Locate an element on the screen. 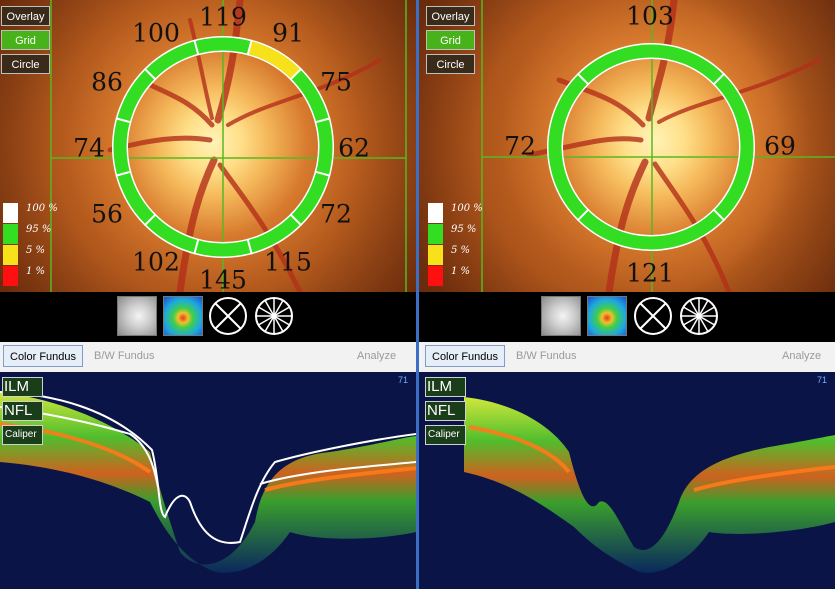  quadrant-value-right: 69 is located at coordinates (780, 146).